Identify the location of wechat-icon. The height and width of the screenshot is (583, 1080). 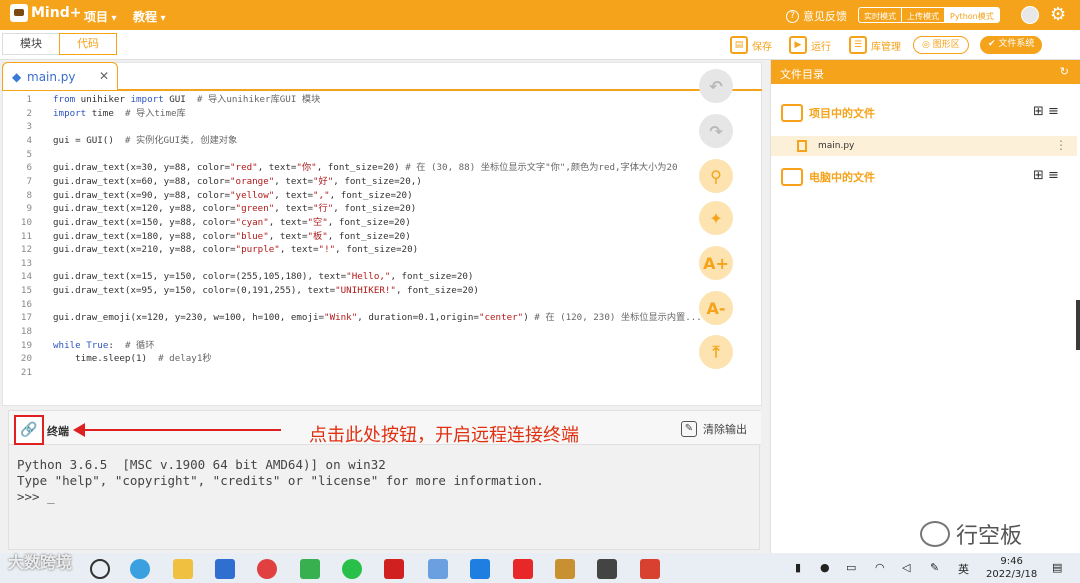
(352, 569).